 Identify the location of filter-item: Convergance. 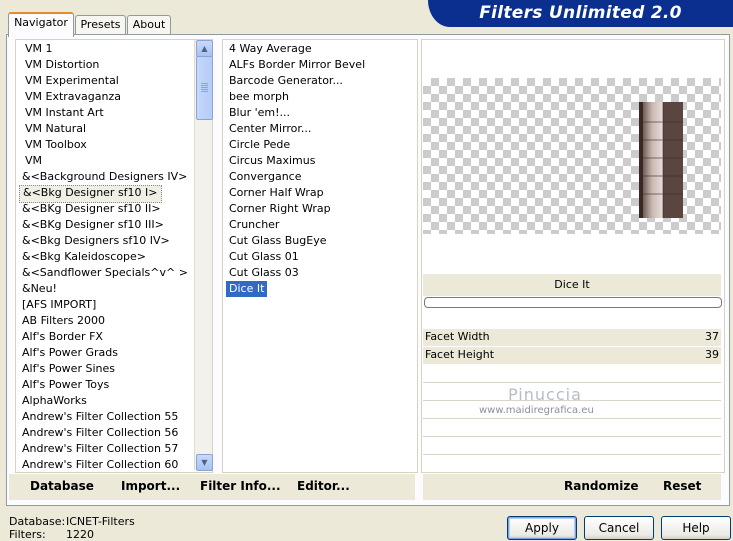
(320, 177).